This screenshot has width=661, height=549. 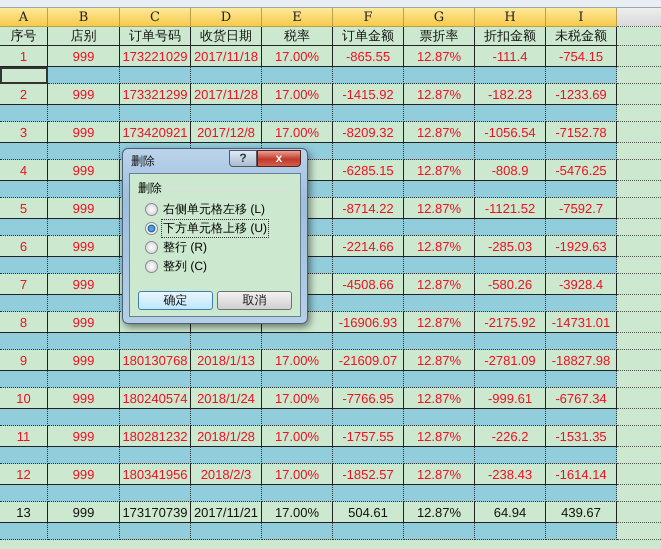 I want to click on help-button: ?, so click(x=243, y=158).